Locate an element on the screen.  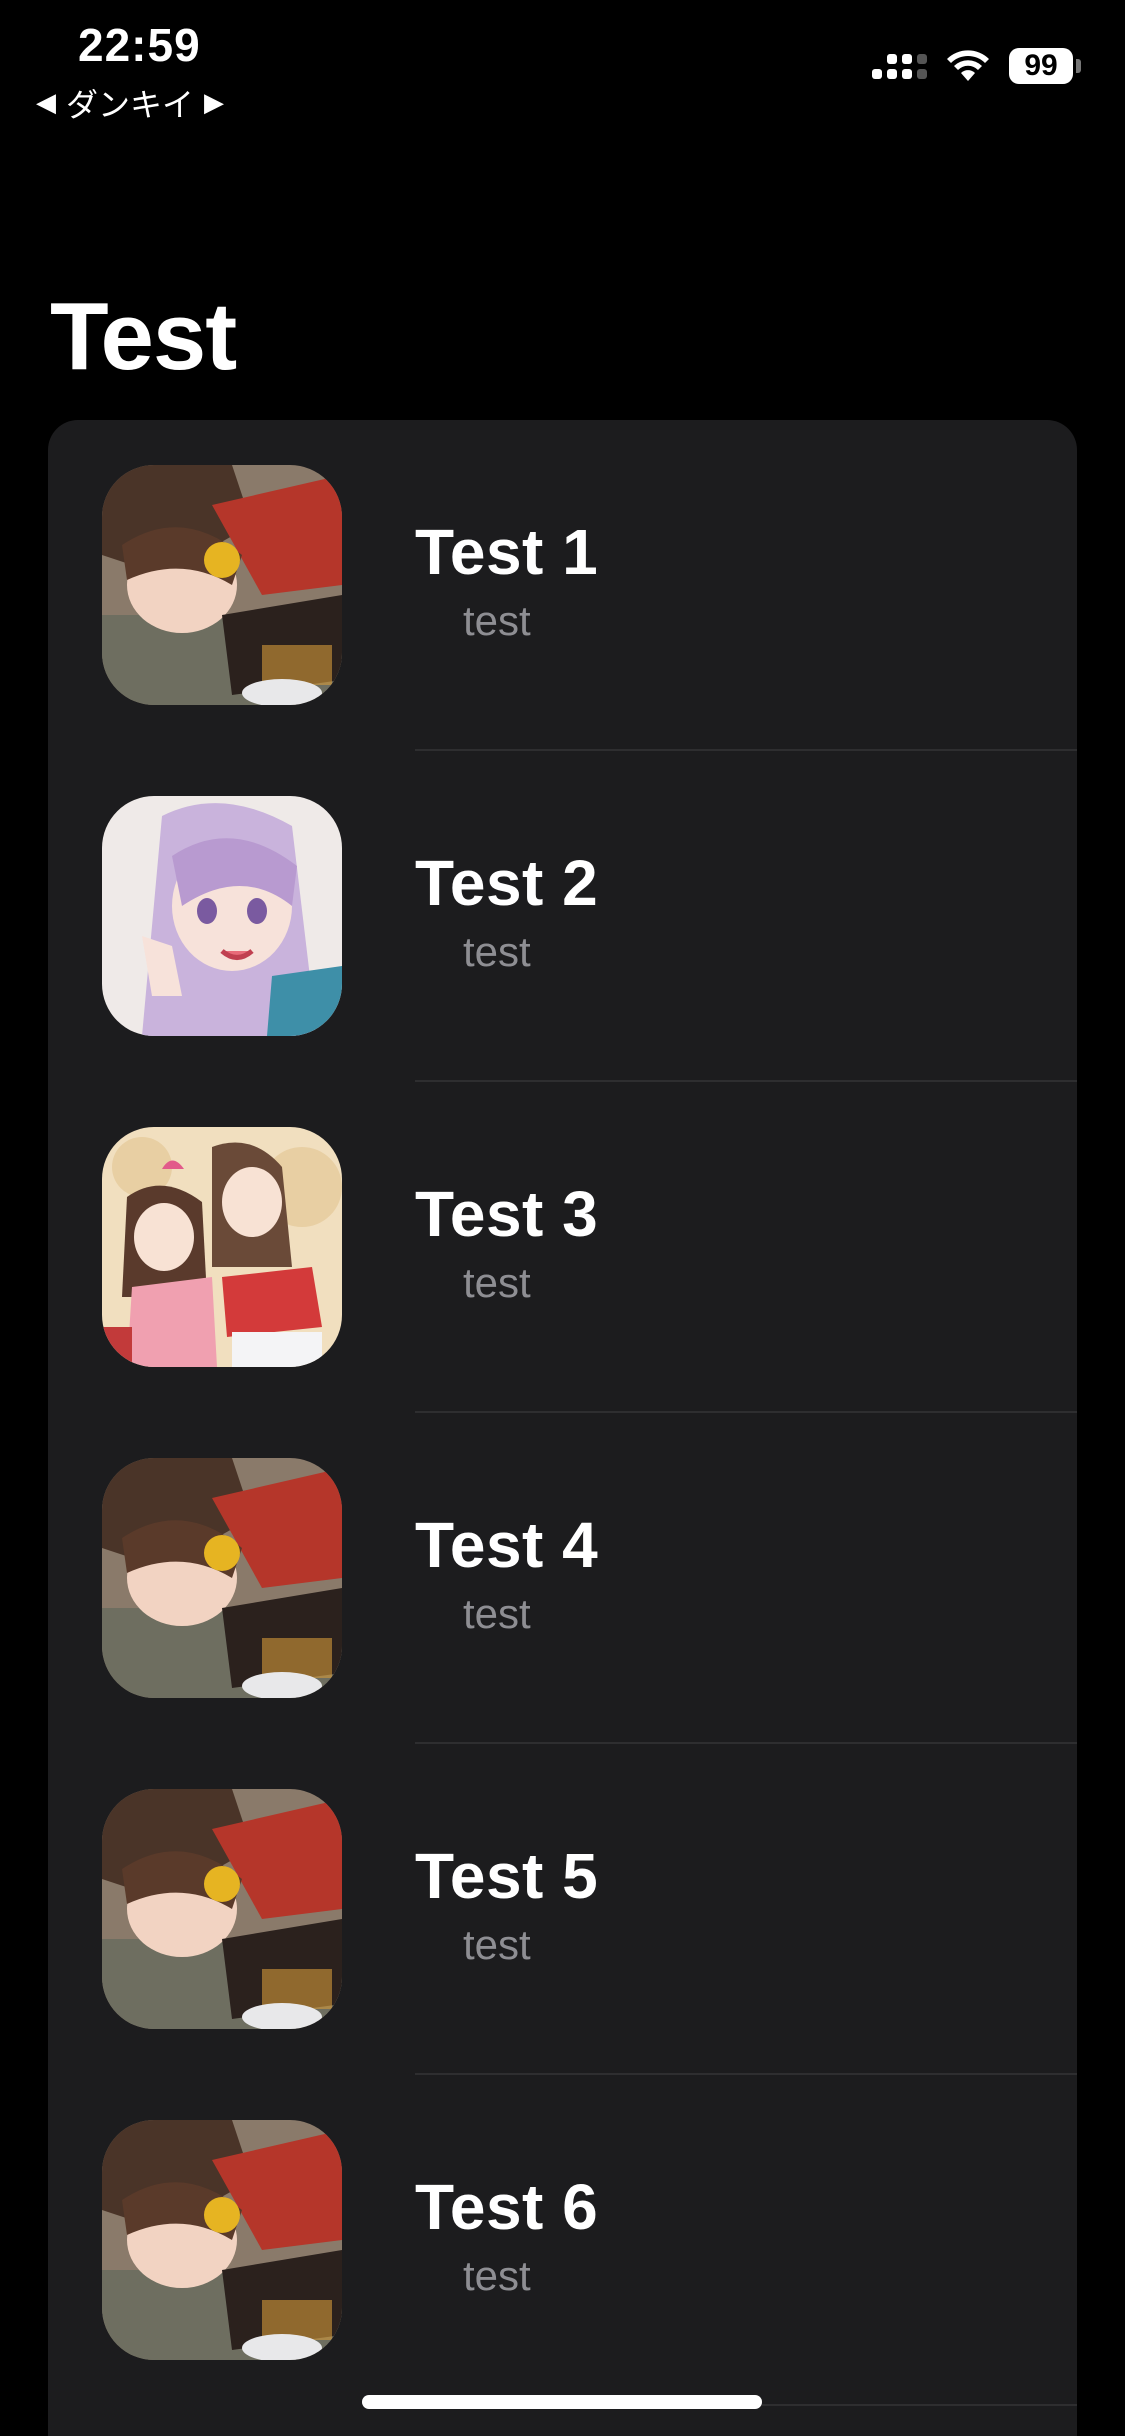
battery-icon: 99 is located at coordinates (1045, 66).